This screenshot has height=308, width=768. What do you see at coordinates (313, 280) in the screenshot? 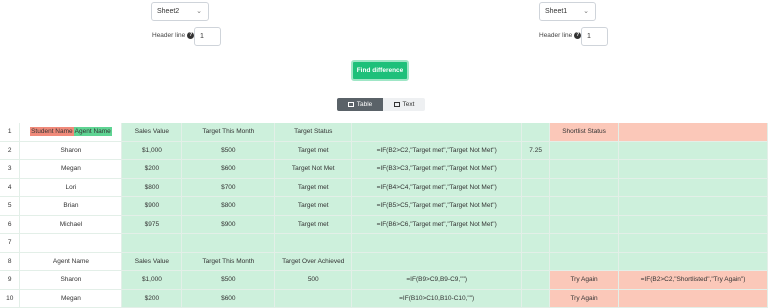
I see `table-cell: 500` at bounding box center [313, 280].